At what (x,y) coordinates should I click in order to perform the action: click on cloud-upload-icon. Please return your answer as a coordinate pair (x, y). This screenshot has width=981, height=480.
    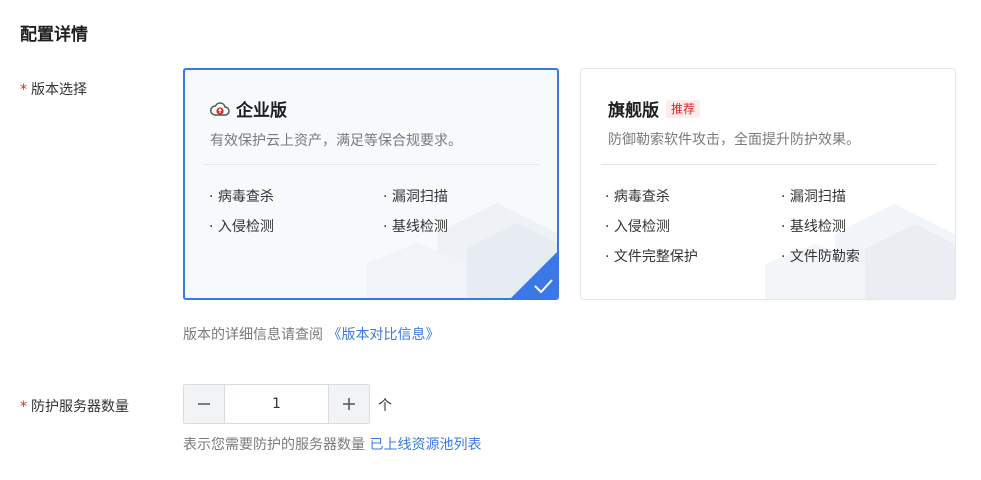
    Looking at the image, I should click on (220, 108).